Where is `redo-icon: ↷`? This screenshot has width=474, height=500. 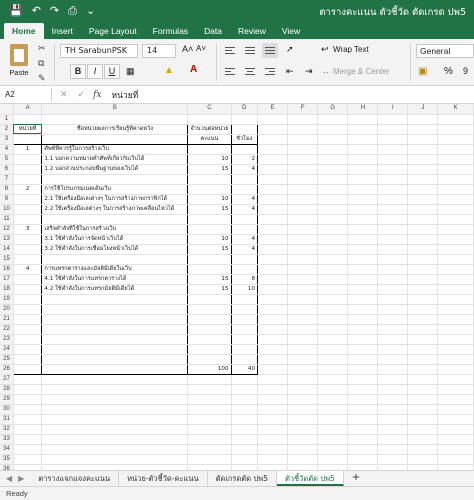
redo-icon: ↷ is located at coordinates (54, 11).